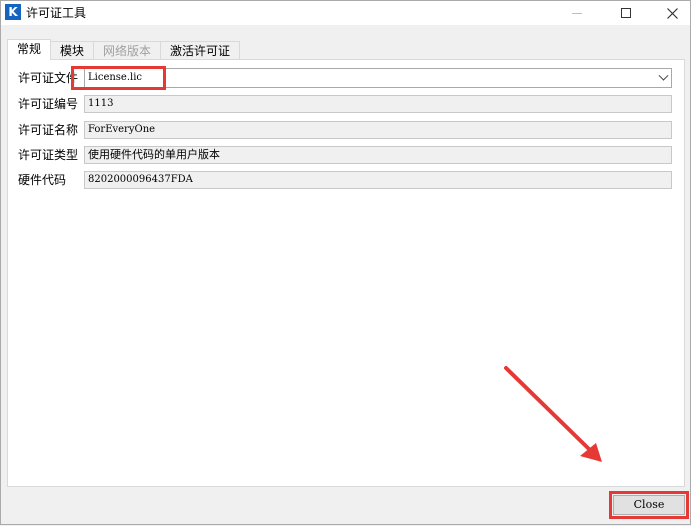  What do you see at coordinates (378, 130) in the screenshot?
I see `license-name-field: ForEveryOne` at bounding box center [378, 130].